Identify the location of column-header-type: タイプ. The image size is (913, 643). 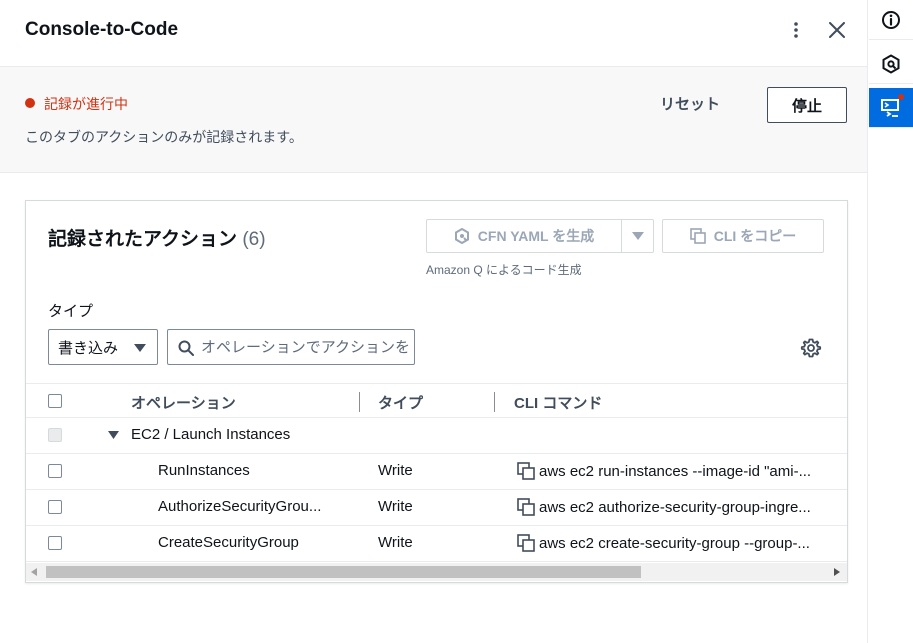
(400, 402).